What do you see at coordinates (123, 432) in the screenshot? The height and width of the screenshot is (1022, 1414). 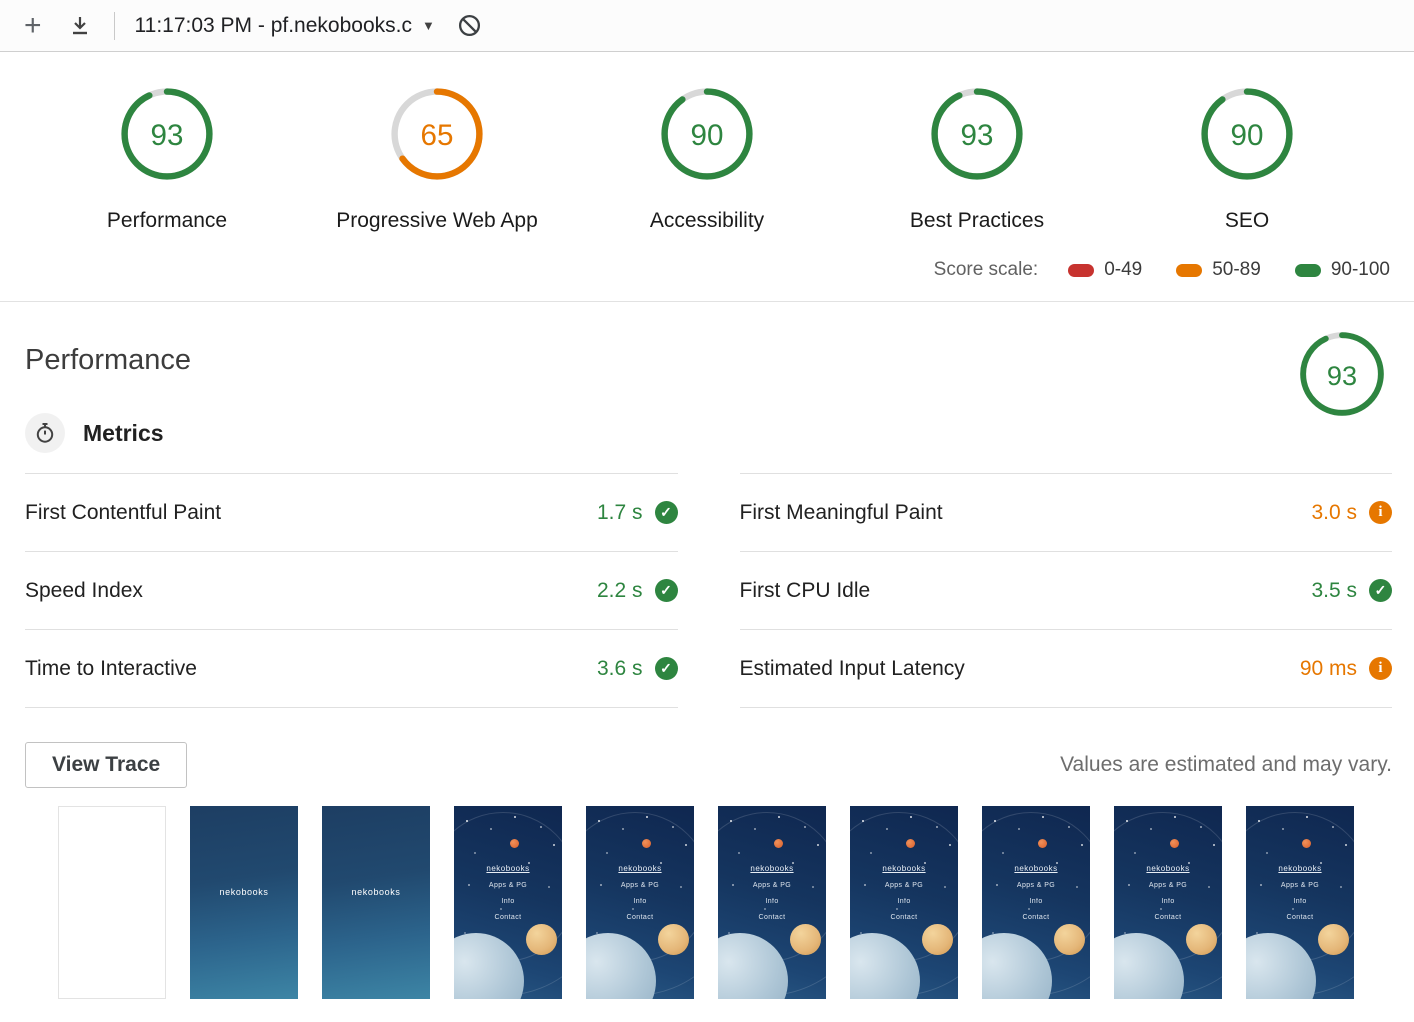 I see `metrics-title: Metrics` at bounding box center [123, 432].